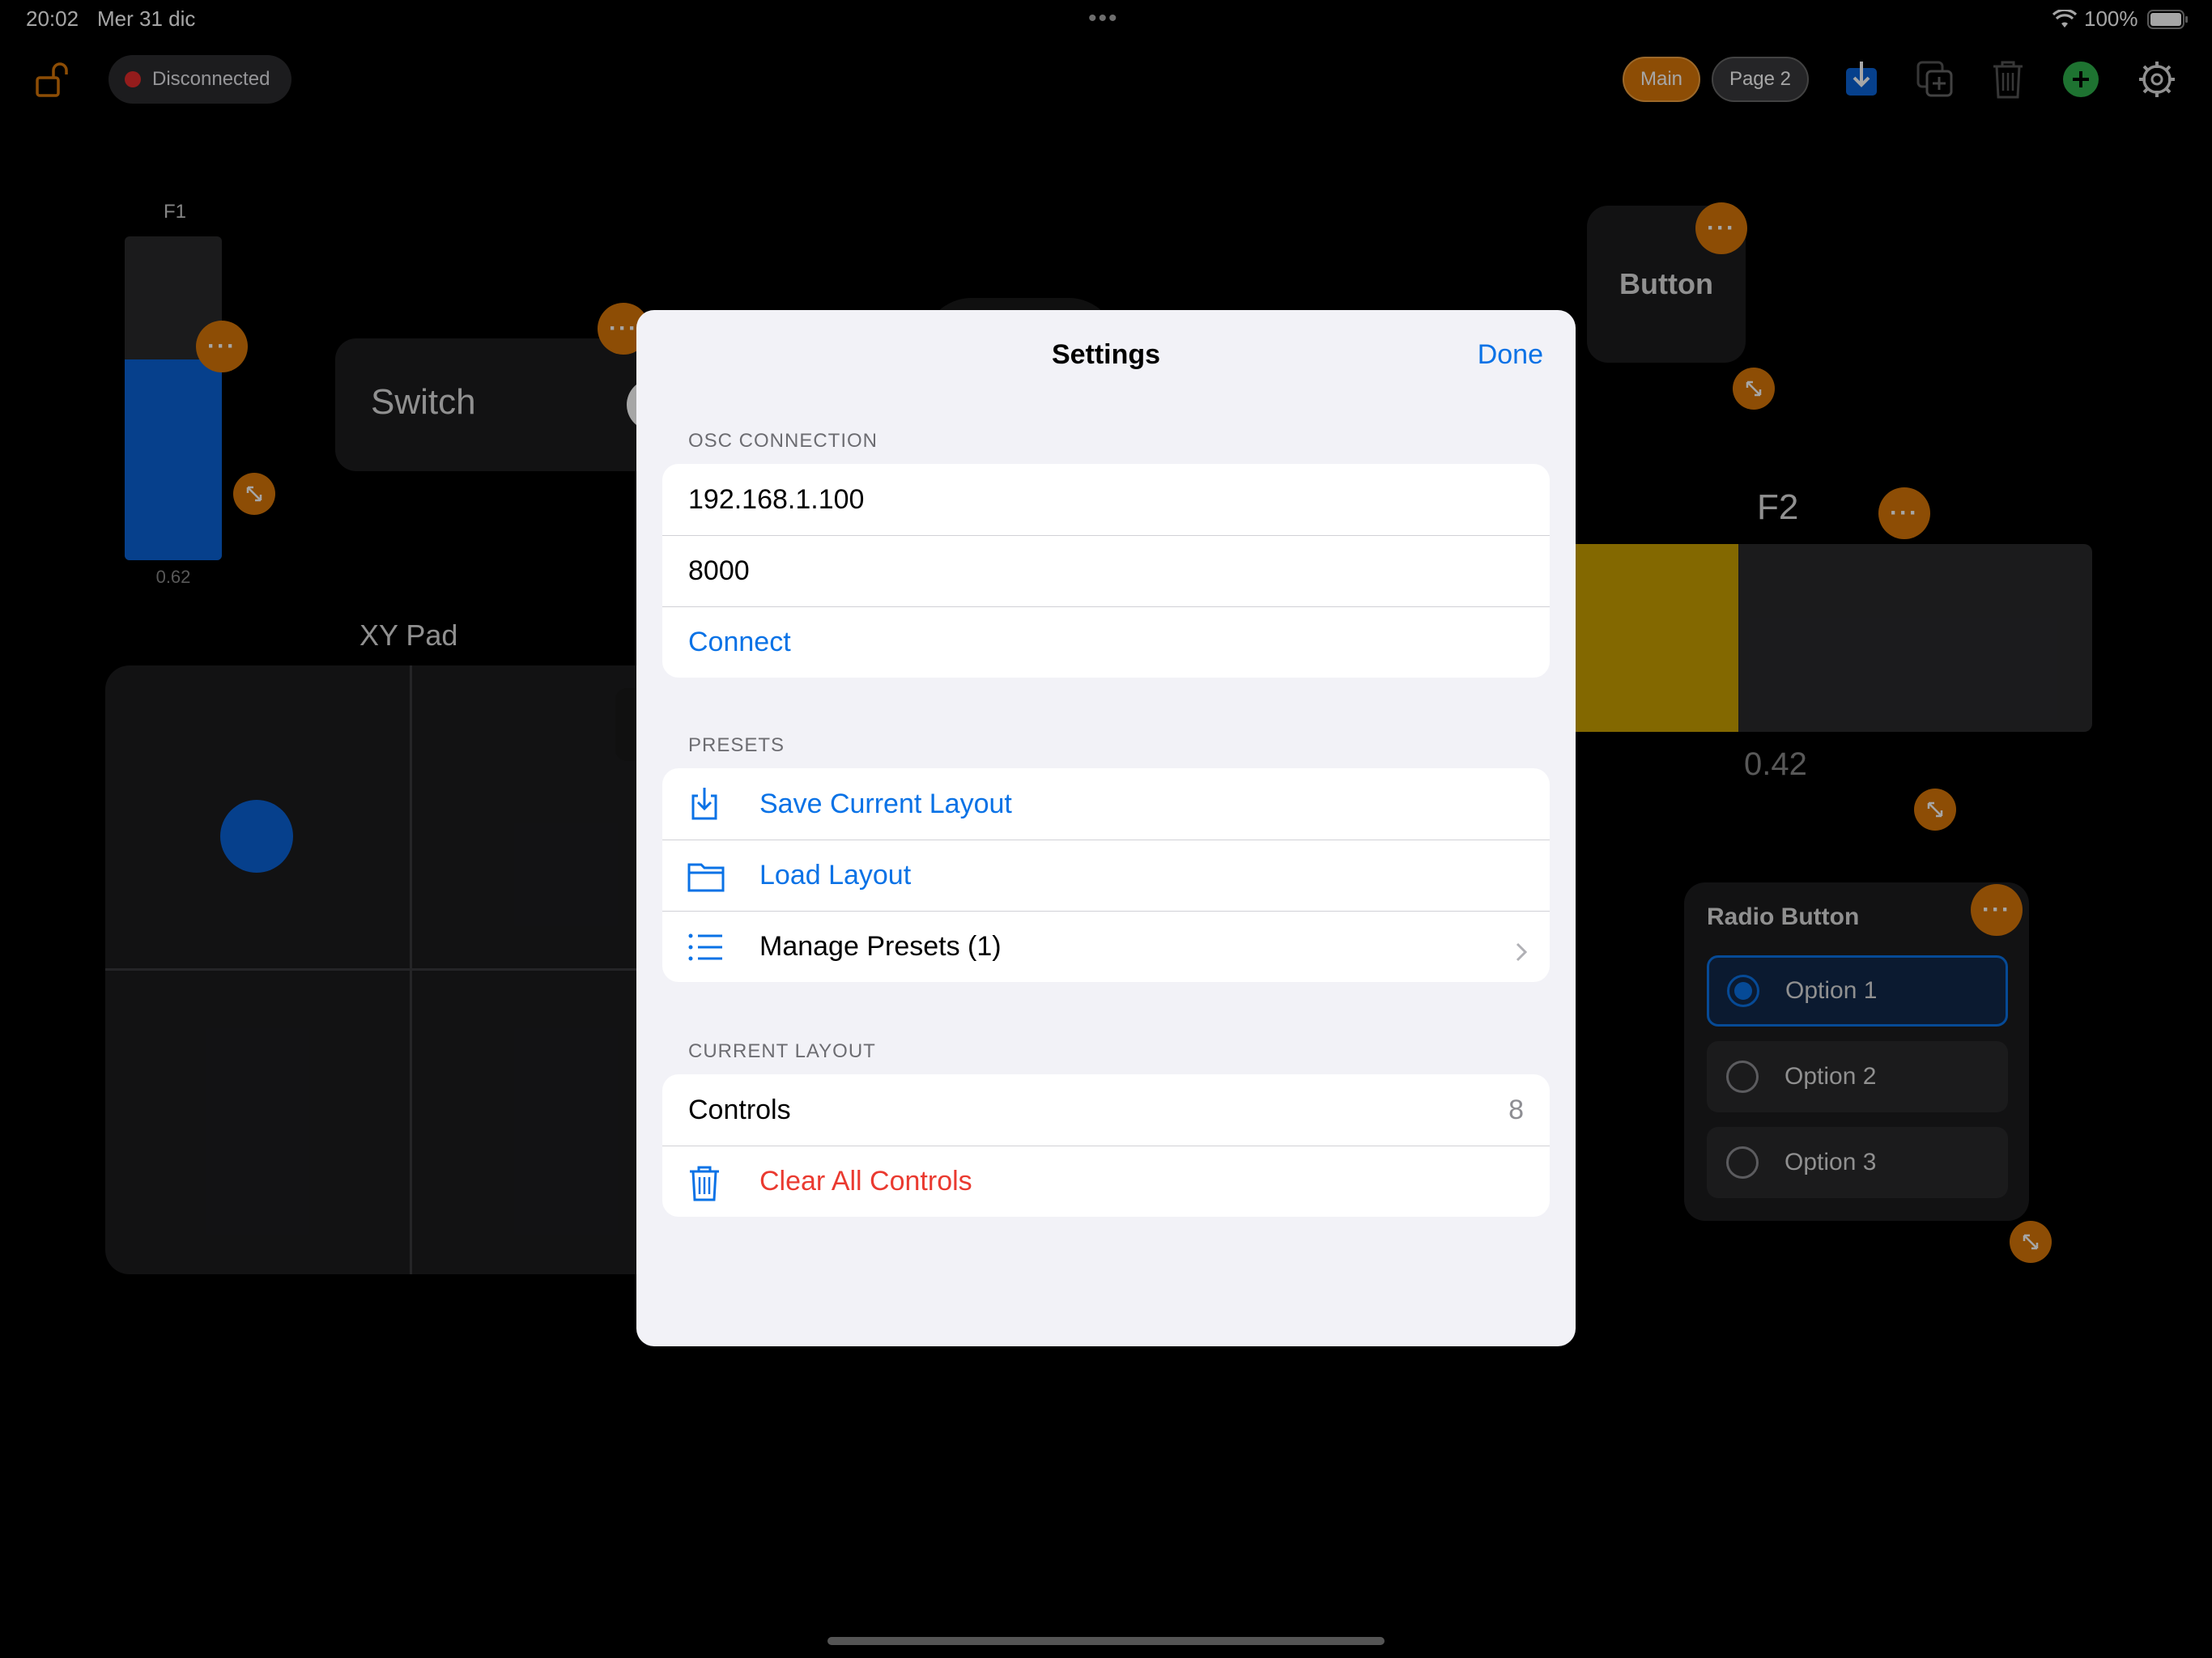 The image size is (2212, 1658). Describe the element at coordinates (1522, 953) in the screenshot. I see `chevron-right-icon` at that location.